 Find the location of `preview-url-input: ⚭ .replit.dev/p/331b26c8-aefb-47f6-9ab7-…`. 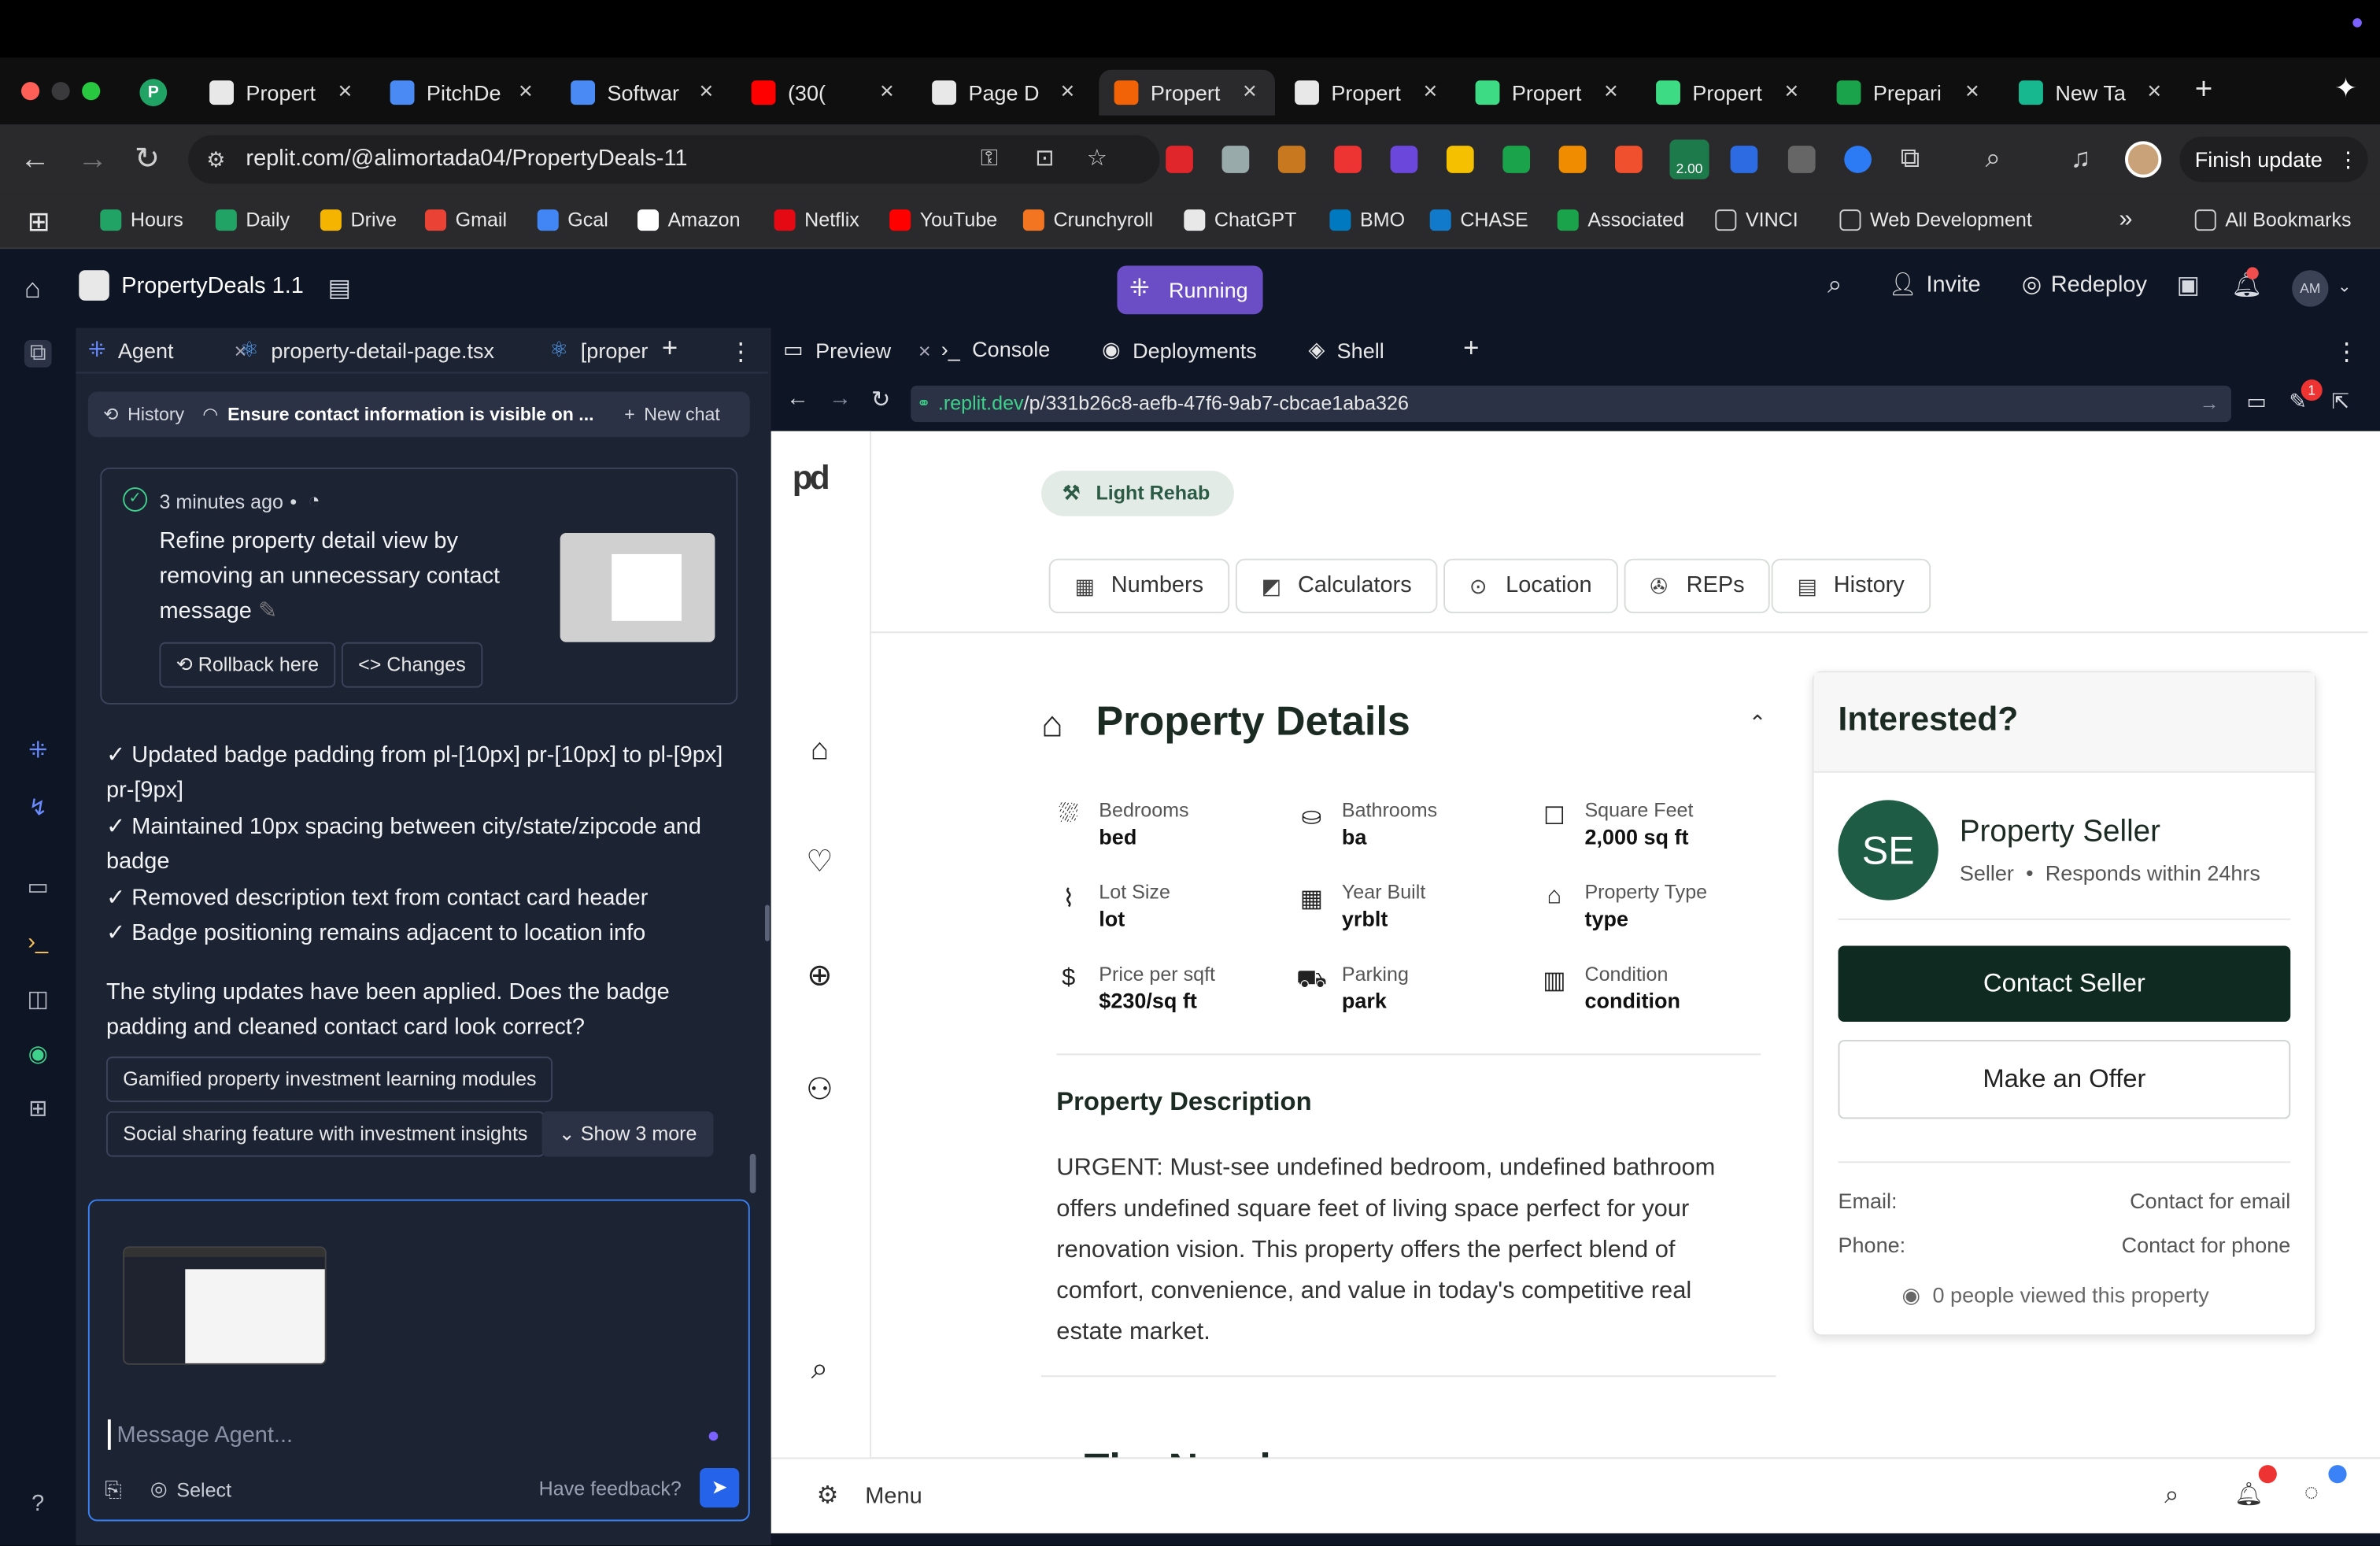

preview-url-input: ⚭ .replit.dev/p/331b26c8-aefb-47f6-9ab7-… is located at coordinates (1571, 404).